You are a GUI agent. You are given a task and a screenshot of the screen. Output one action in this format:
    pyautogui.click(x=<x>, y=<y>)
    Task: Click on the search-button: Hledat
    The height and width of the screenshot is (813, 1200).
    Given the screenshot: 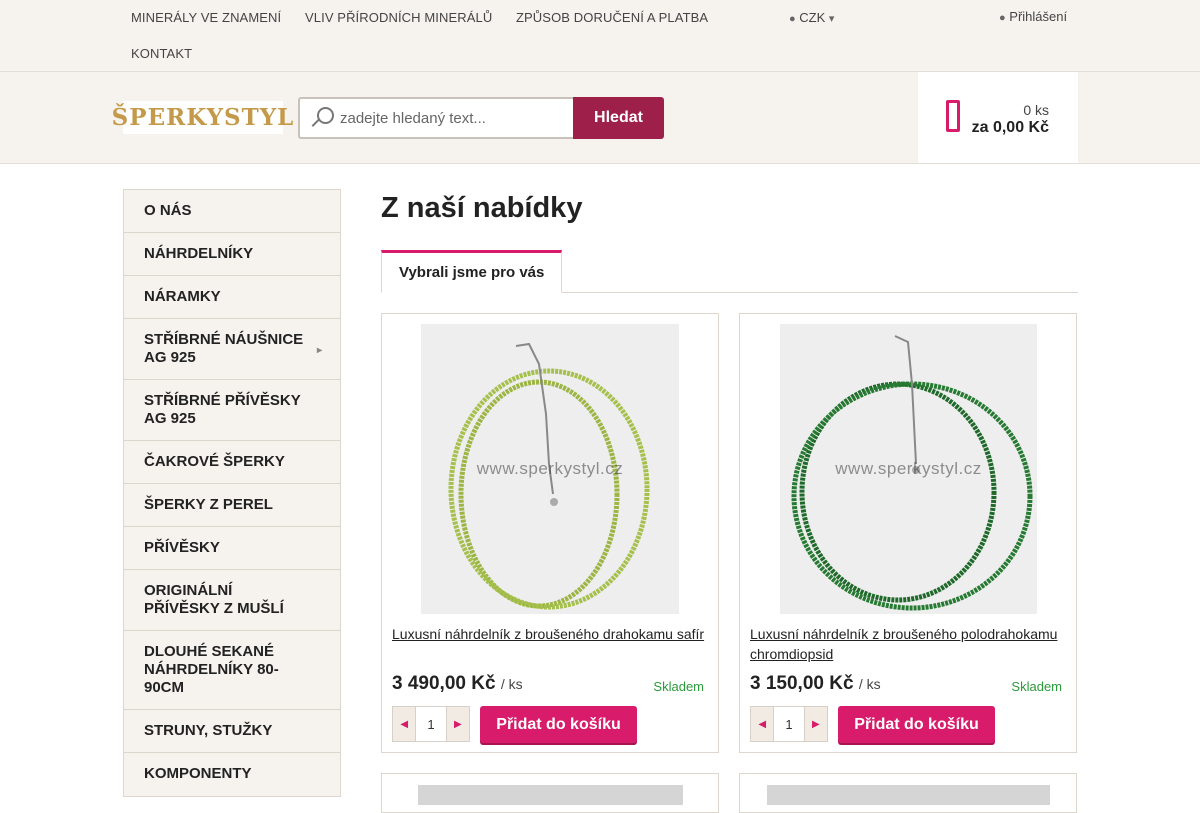 What is the action you would take?
    pyautogui.click(x=618, y=118)
    